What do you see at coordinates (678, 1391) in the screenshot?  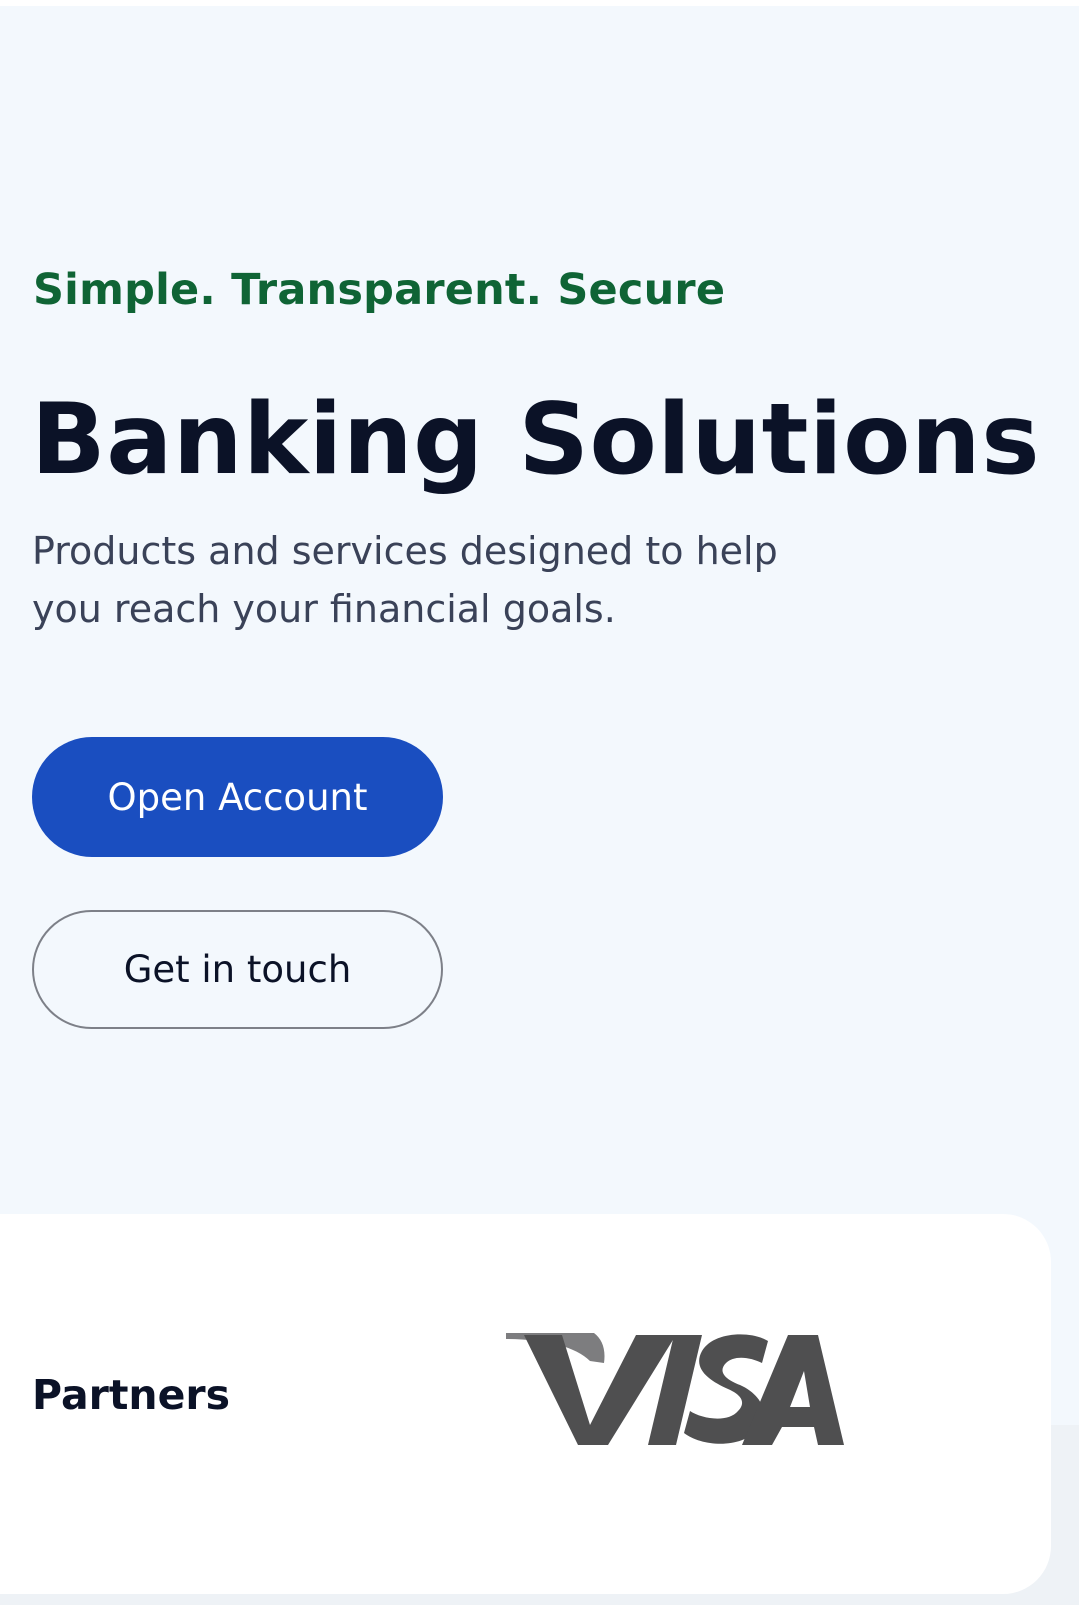 I see `visa-logo` at bounding box center [678, 1391].